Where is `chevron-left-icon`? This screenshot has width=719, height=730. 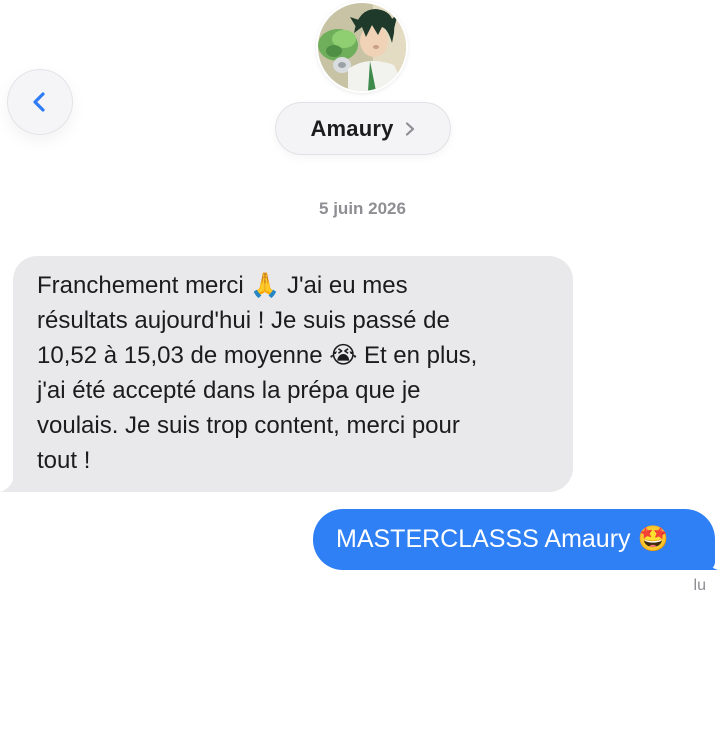
chevron-left-icon is located at coordinates (39, 102).